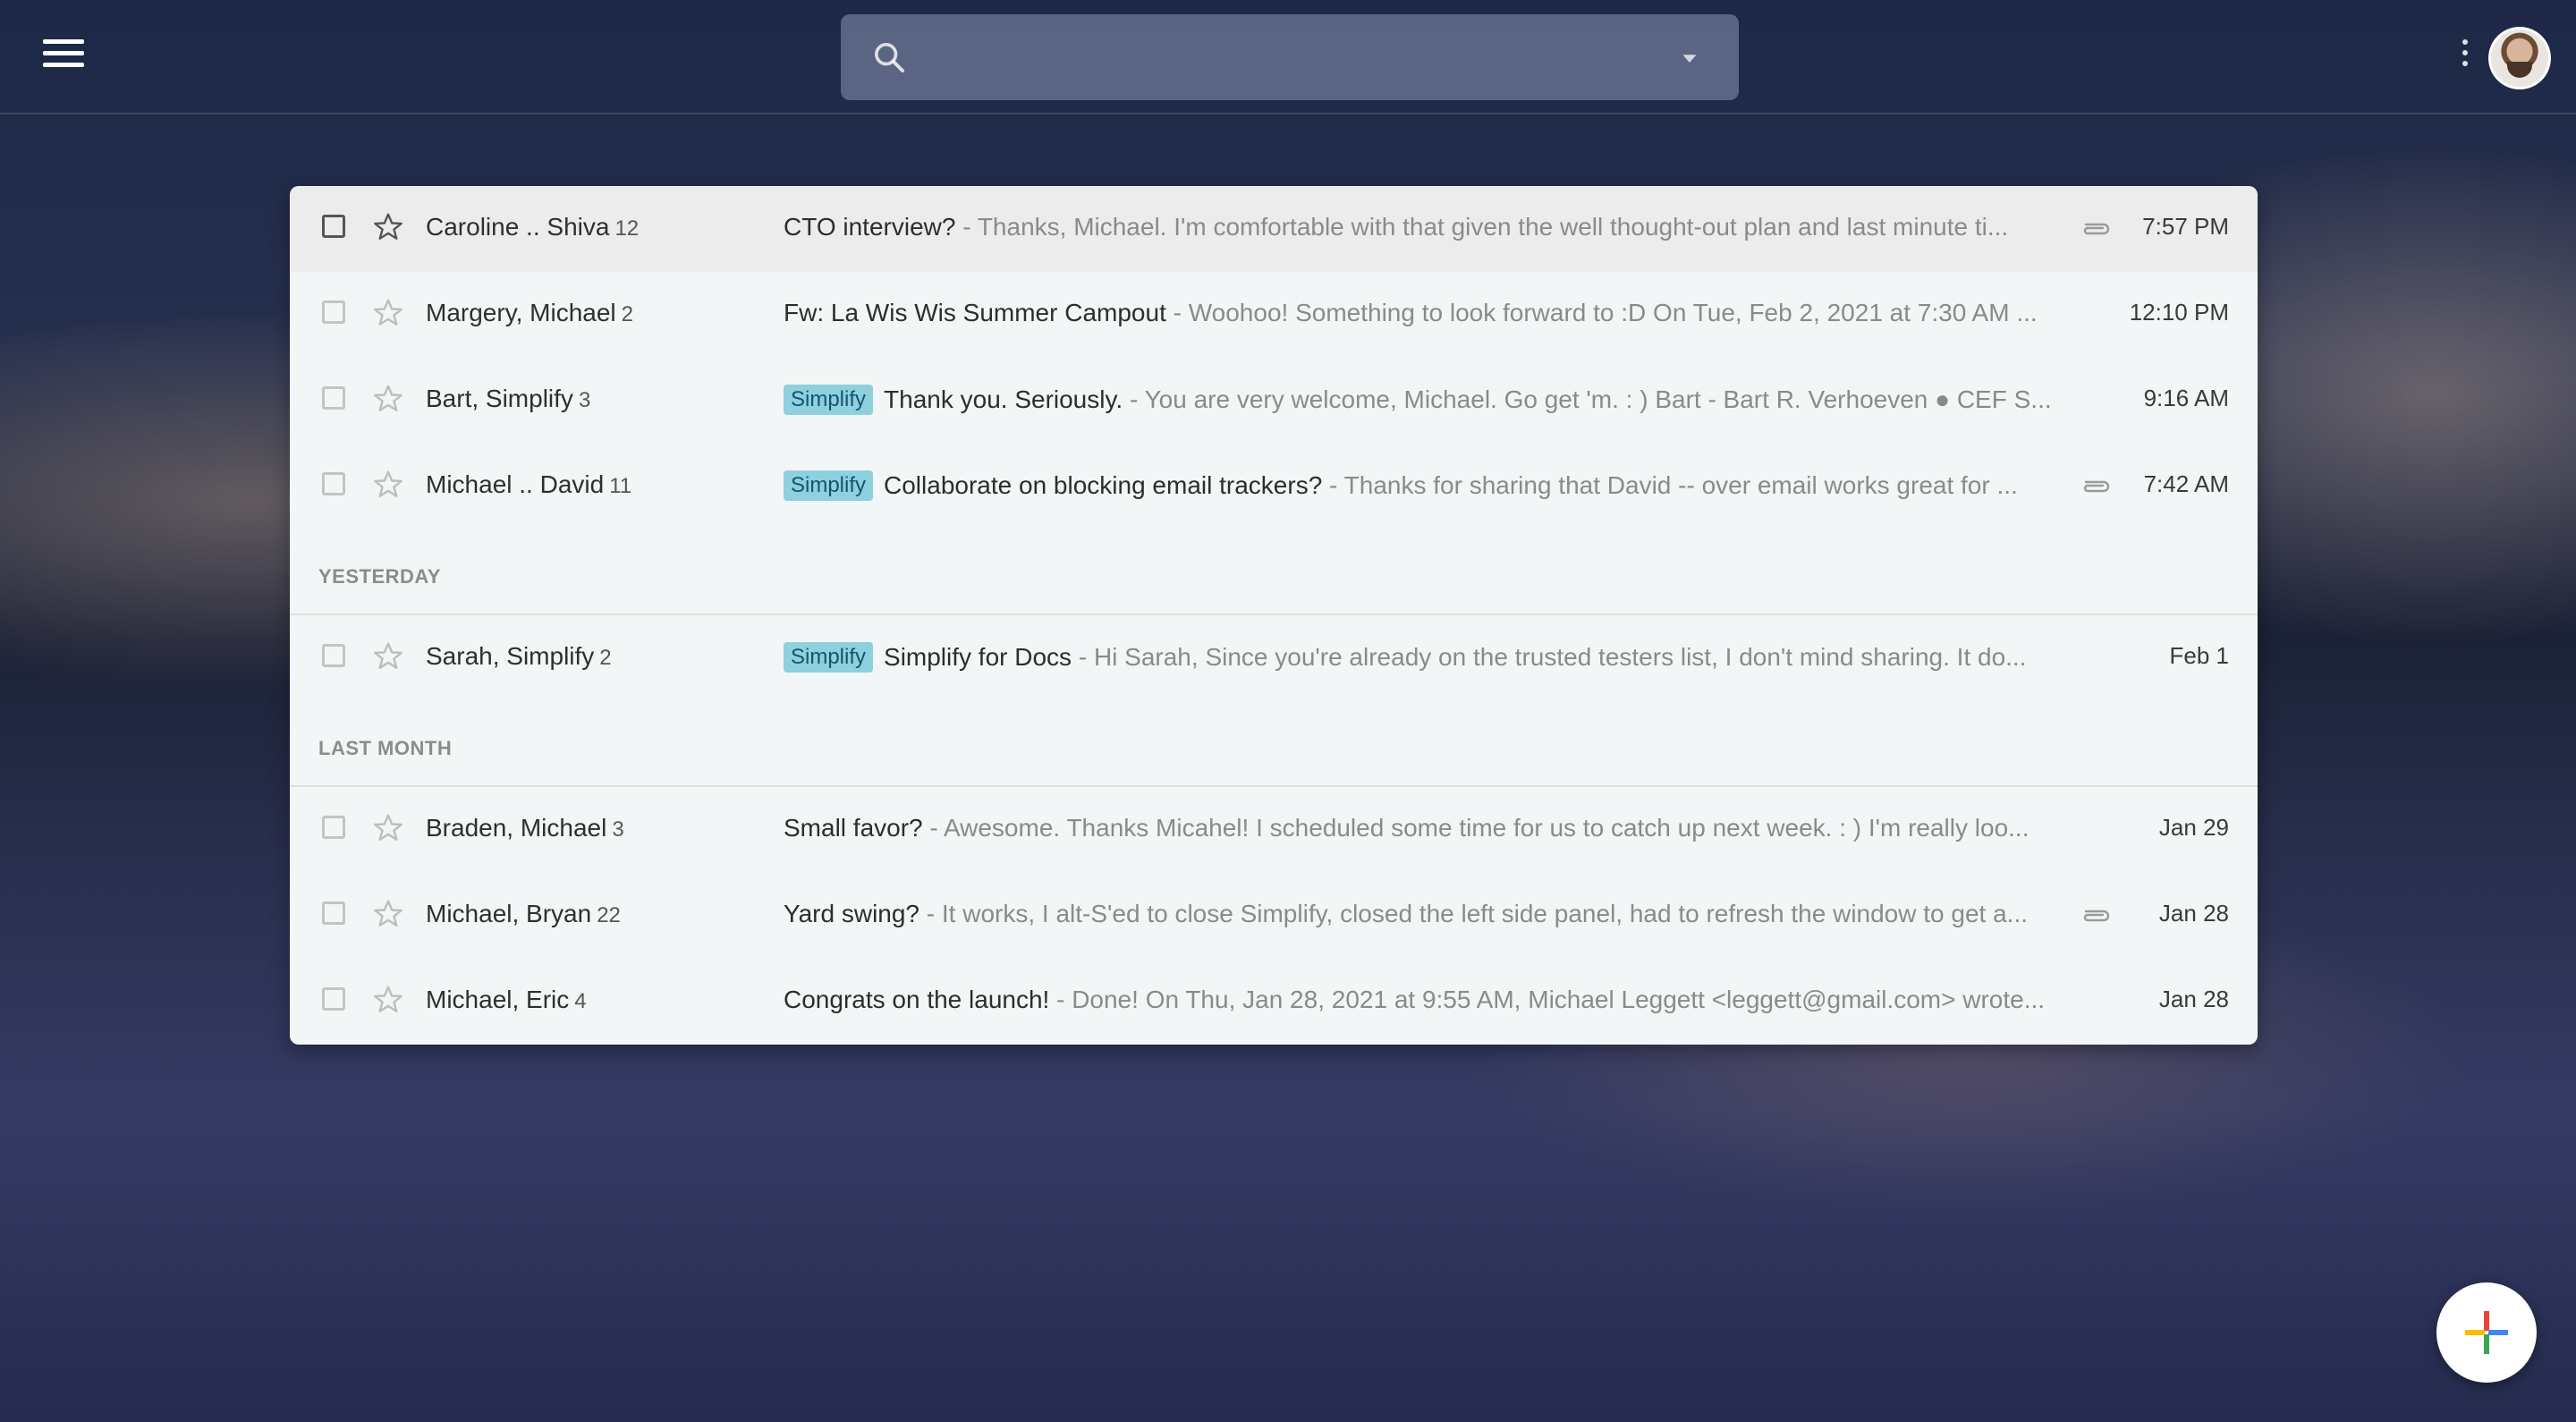 This screenshot has width=2576, height=1422. I want to click on sender-names: Caroline .. Shiva, so click(518, 227).